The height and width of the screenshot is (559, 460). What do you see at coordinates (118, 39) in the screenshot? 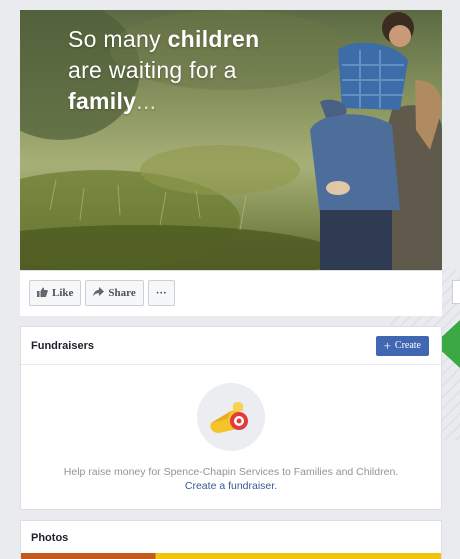
I see `cover-line-1-text: So many` at bounding box center [118, 39].